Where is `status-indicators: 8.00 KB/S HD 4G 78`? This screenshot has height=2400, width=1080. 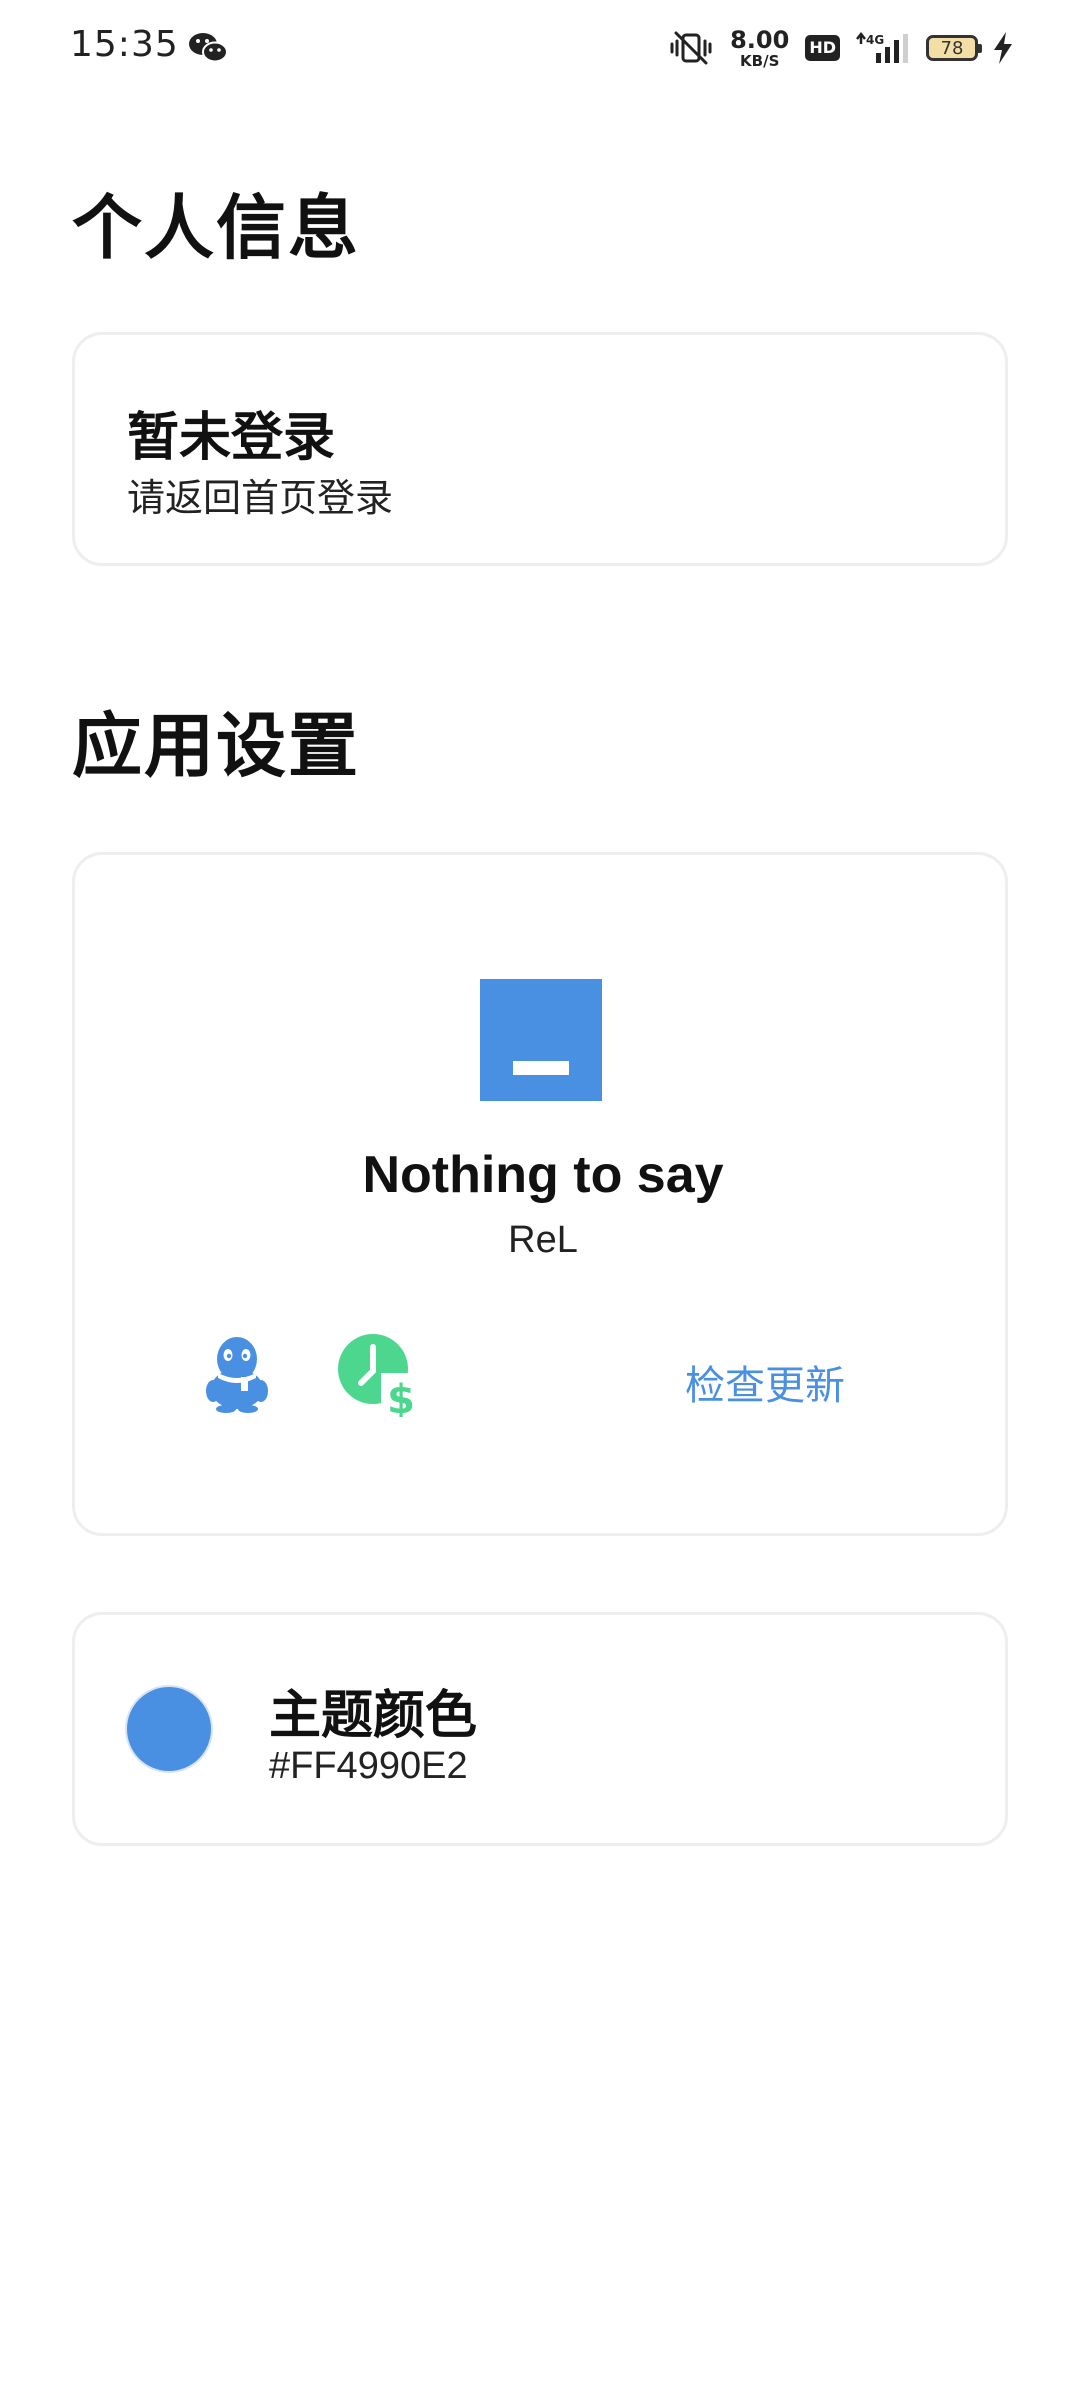
status-indicators: 8.00 KB/S HD 4G 78 is located at coordinates (841, 48).